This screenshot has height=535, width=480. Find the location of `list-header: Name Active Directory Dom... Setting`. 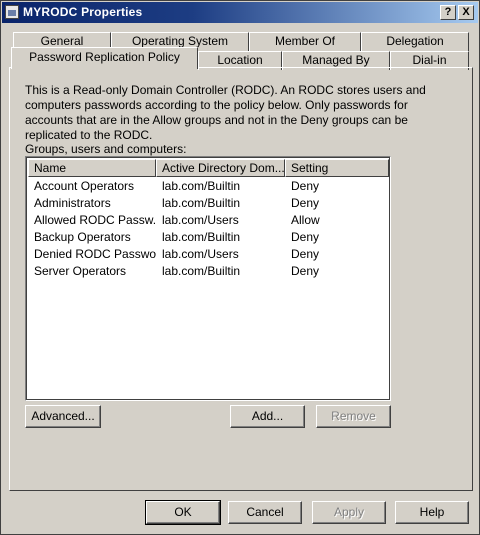

list-header: Name Active Directory Dom... Setting is located at coordinates (208, 168).